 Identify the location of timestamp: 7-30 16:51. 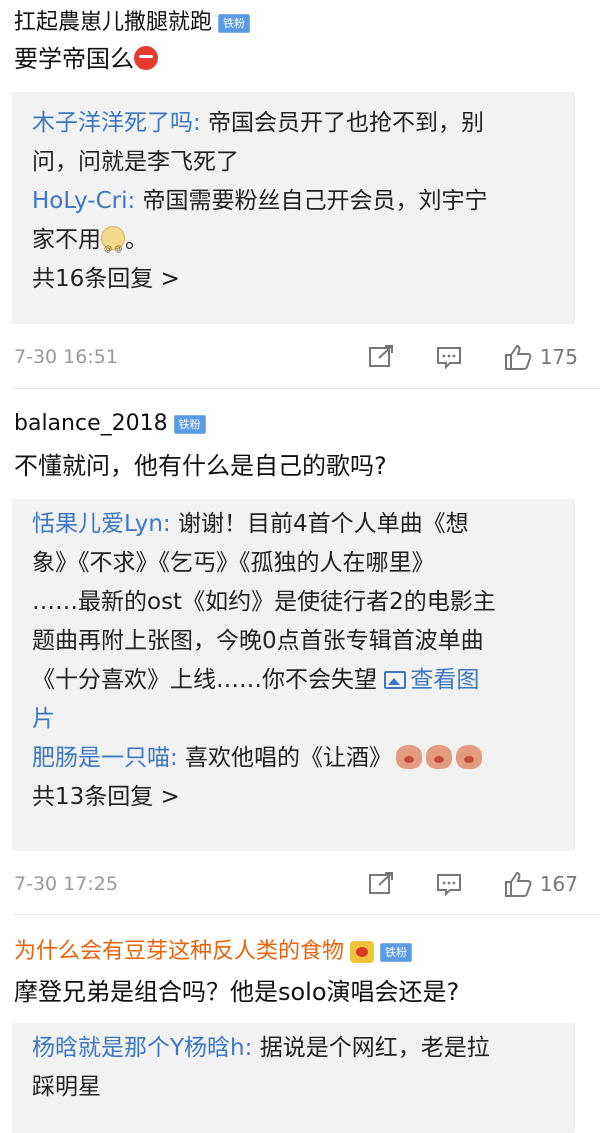
(66, 357).